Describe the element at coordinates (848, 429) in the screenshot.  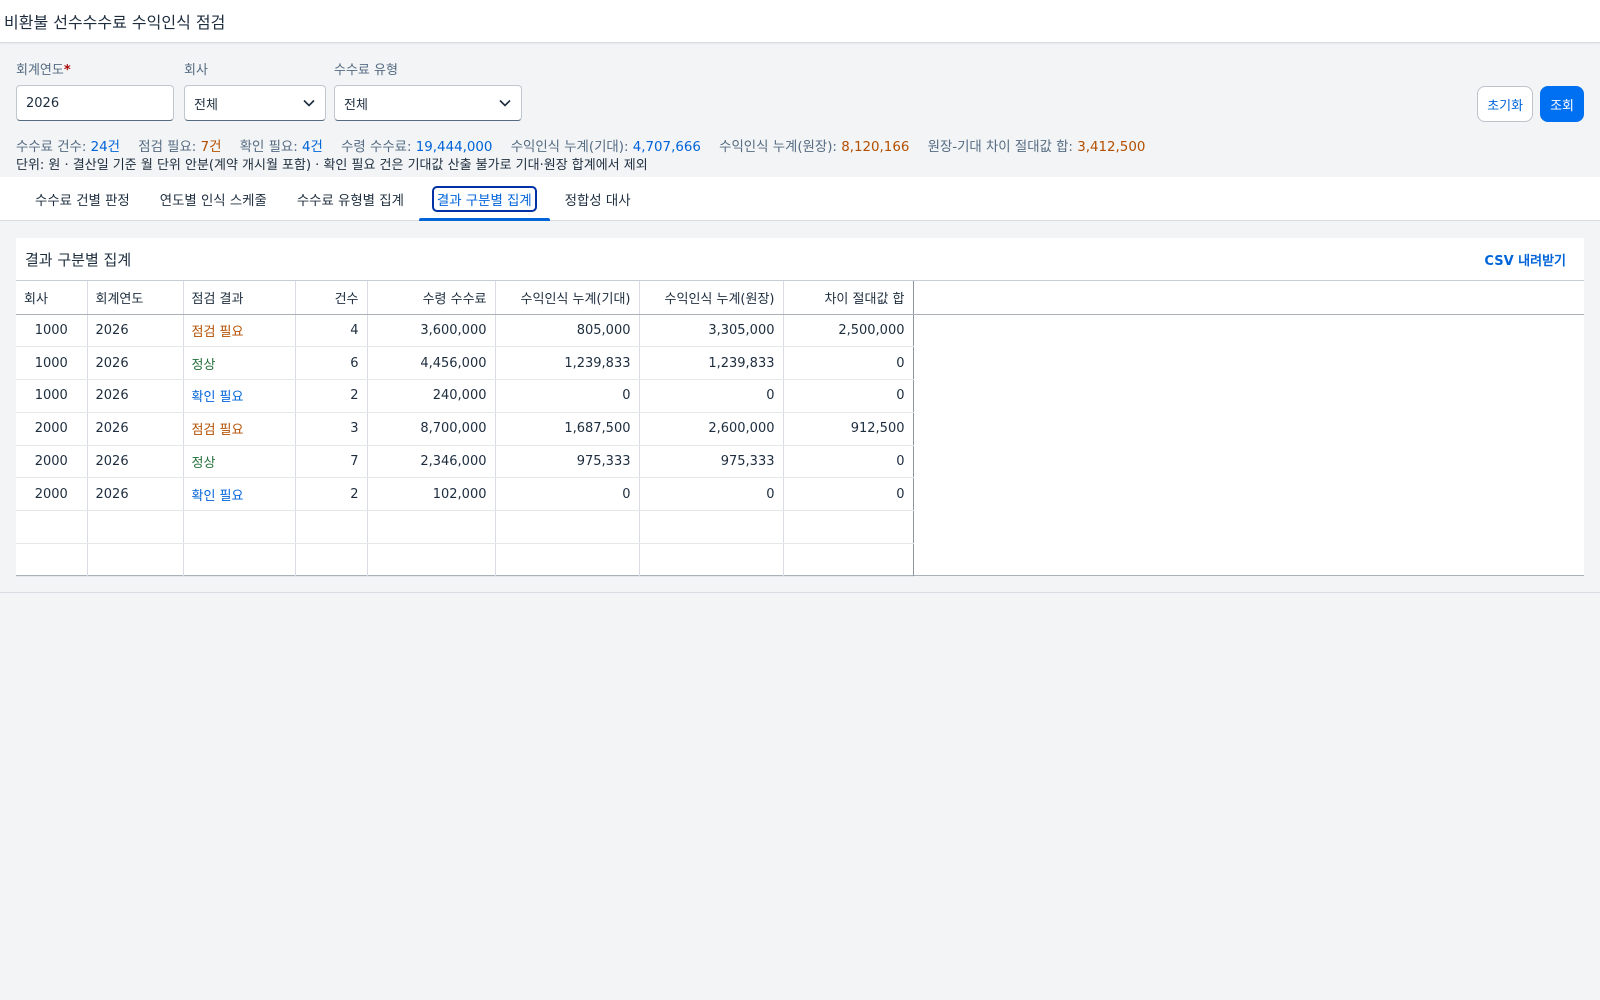
I see `cell-diff-sum: 912,500` at that location.